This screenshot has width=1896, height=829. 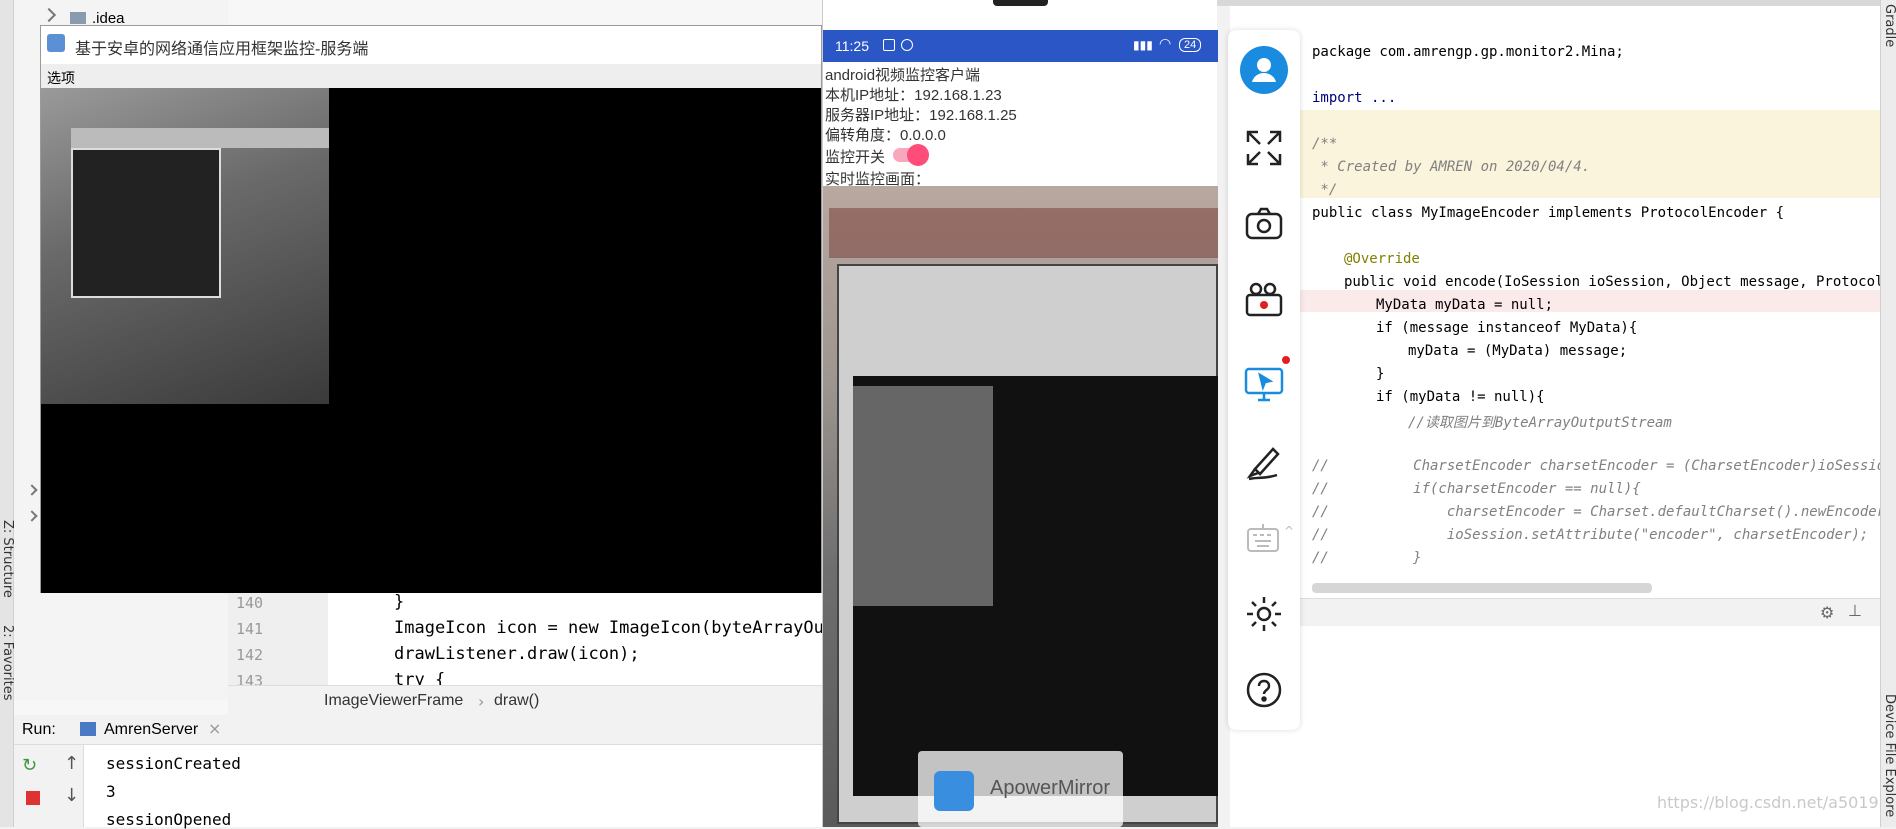 I want to click on console-line: sessionCreated, so click(x=173, y=763).